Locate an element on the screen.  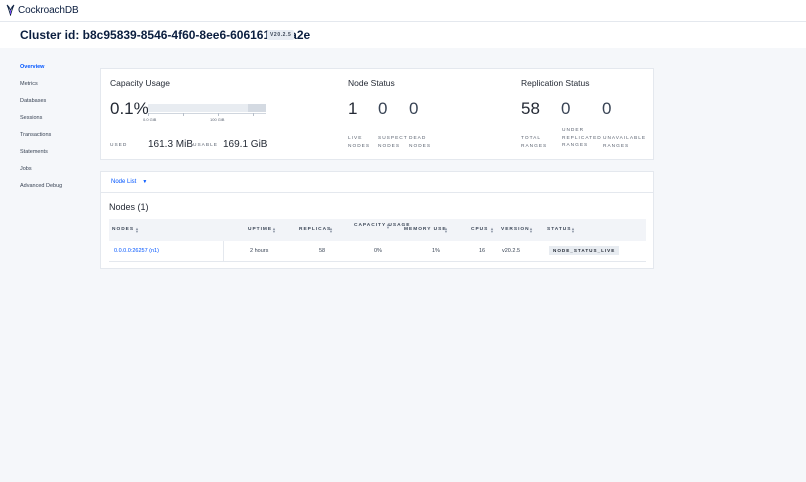
sidebar-item-jobs: Jobs is located at coordinates (26, 169).